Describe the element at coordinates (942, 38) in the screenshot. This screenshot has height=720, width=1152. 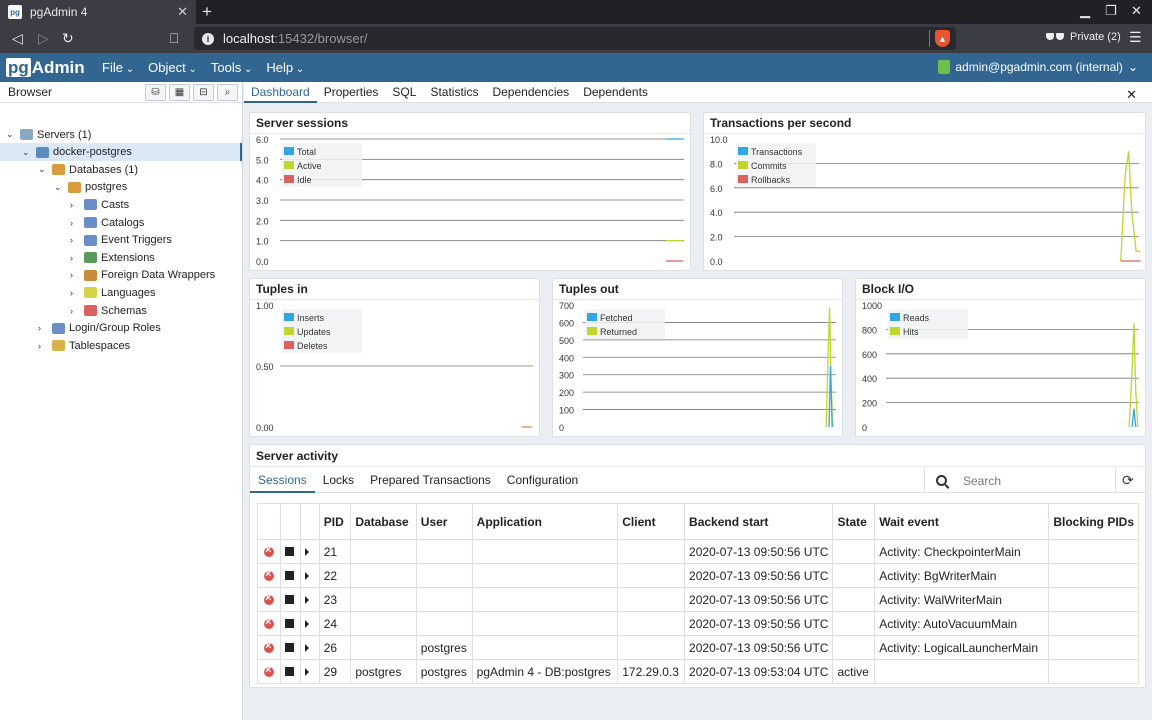
I see `brave-shield-icon: ▲` at that location.